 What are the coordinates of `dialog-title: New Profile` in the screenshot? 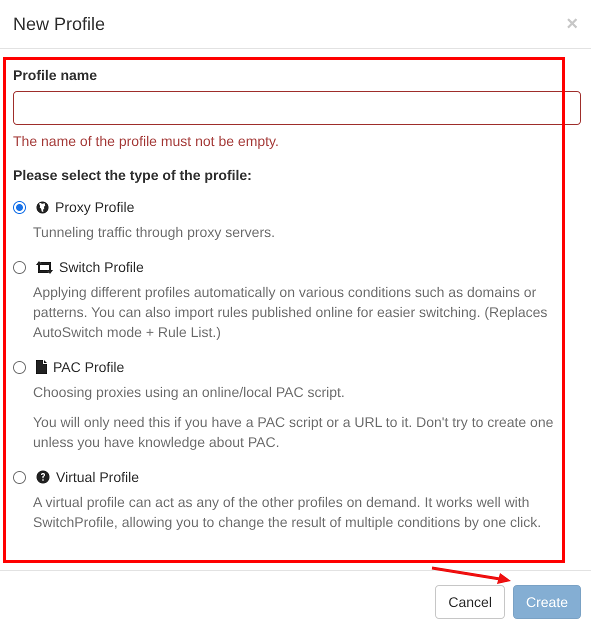 It's located at (59, 24).